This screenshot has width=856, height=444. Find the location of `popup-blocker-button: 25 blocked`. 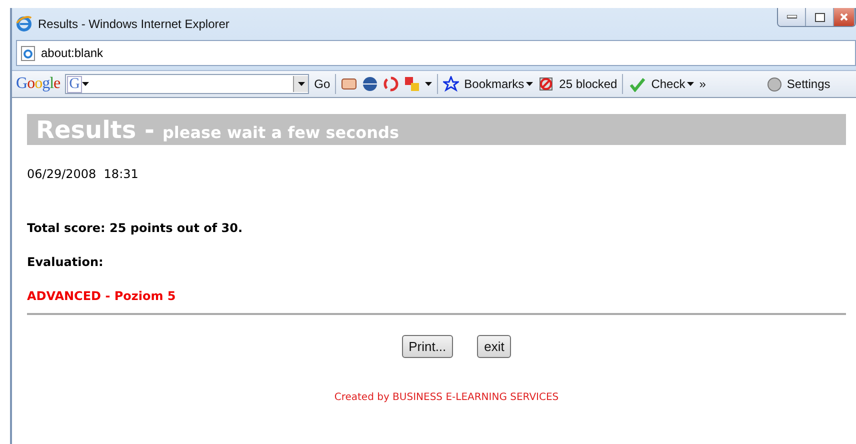

popup-blocker-button: 25 blocked is located at coordinates (588, 84).